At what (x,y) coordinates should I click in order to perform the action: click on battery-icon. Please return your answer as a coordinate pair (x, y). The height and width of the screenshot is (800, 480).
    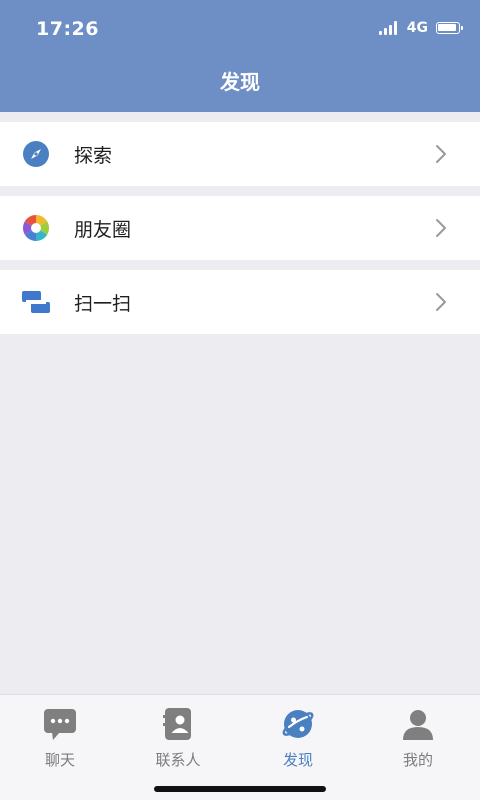
    Looking at the image, I should click on (449, 28).